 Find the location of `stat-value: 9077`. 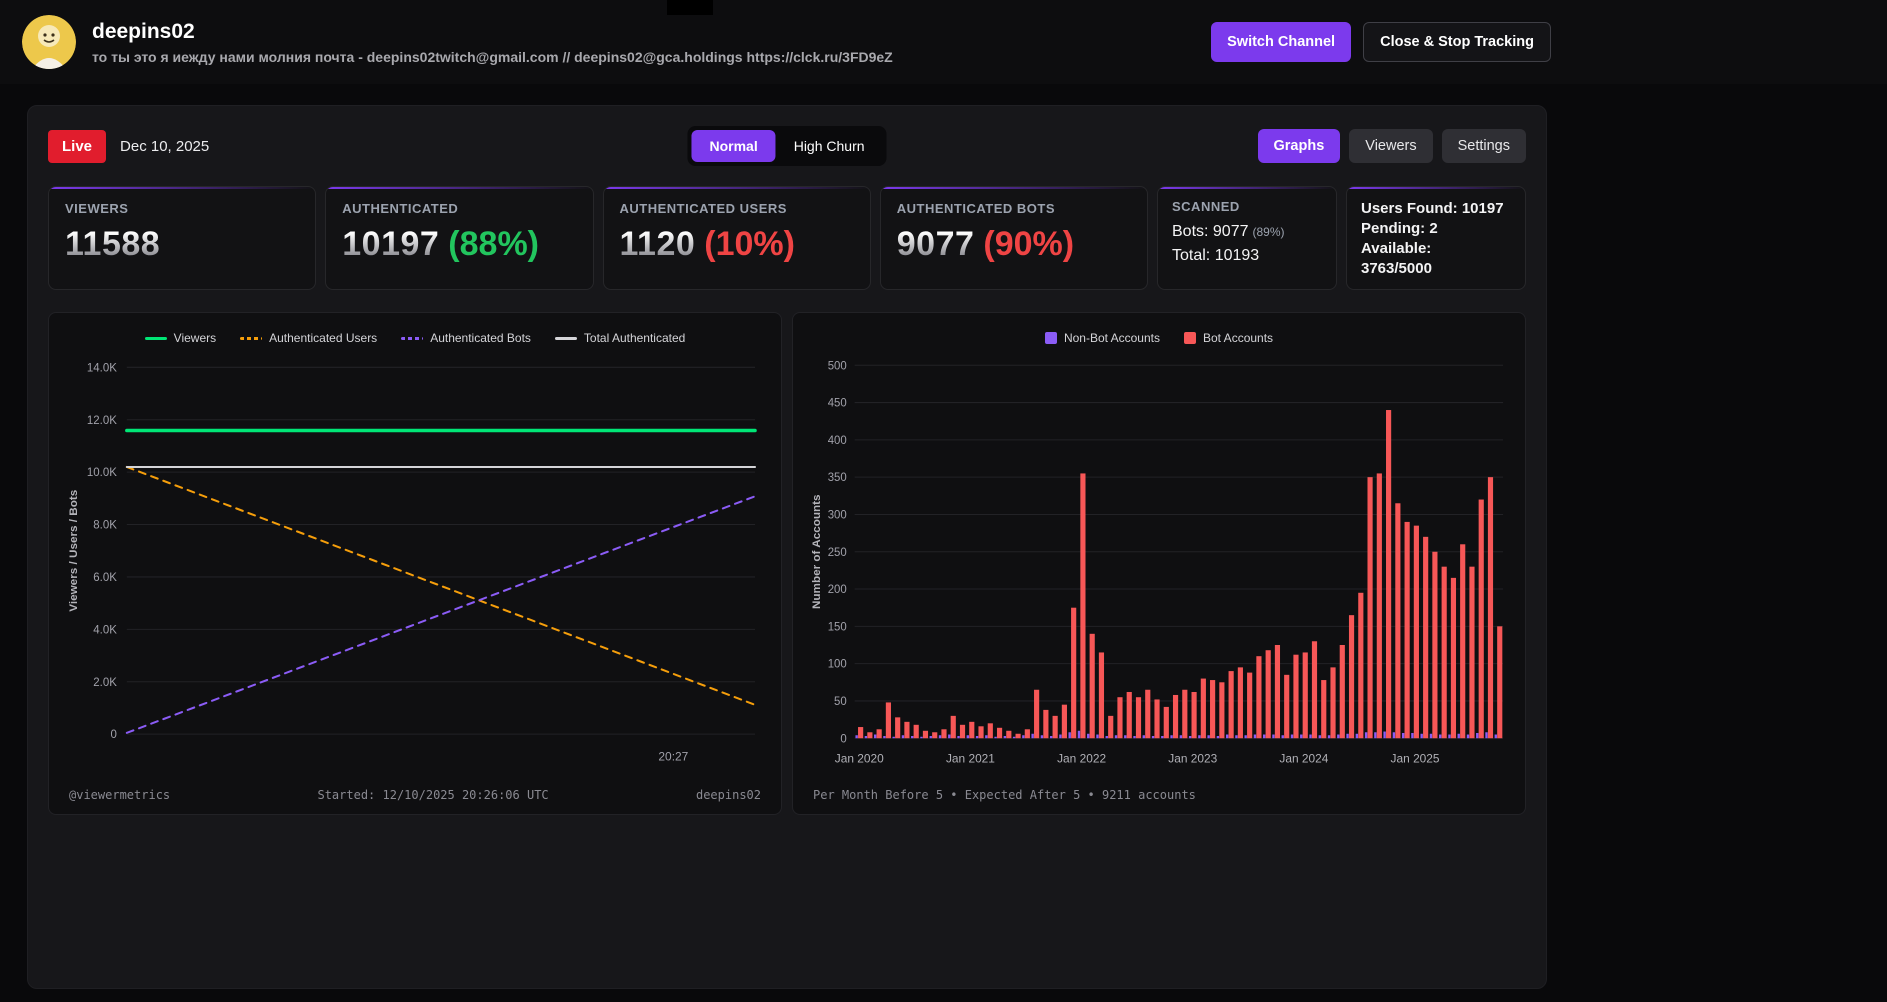

stat-value: 9077 is located at coordinates (935, 244).